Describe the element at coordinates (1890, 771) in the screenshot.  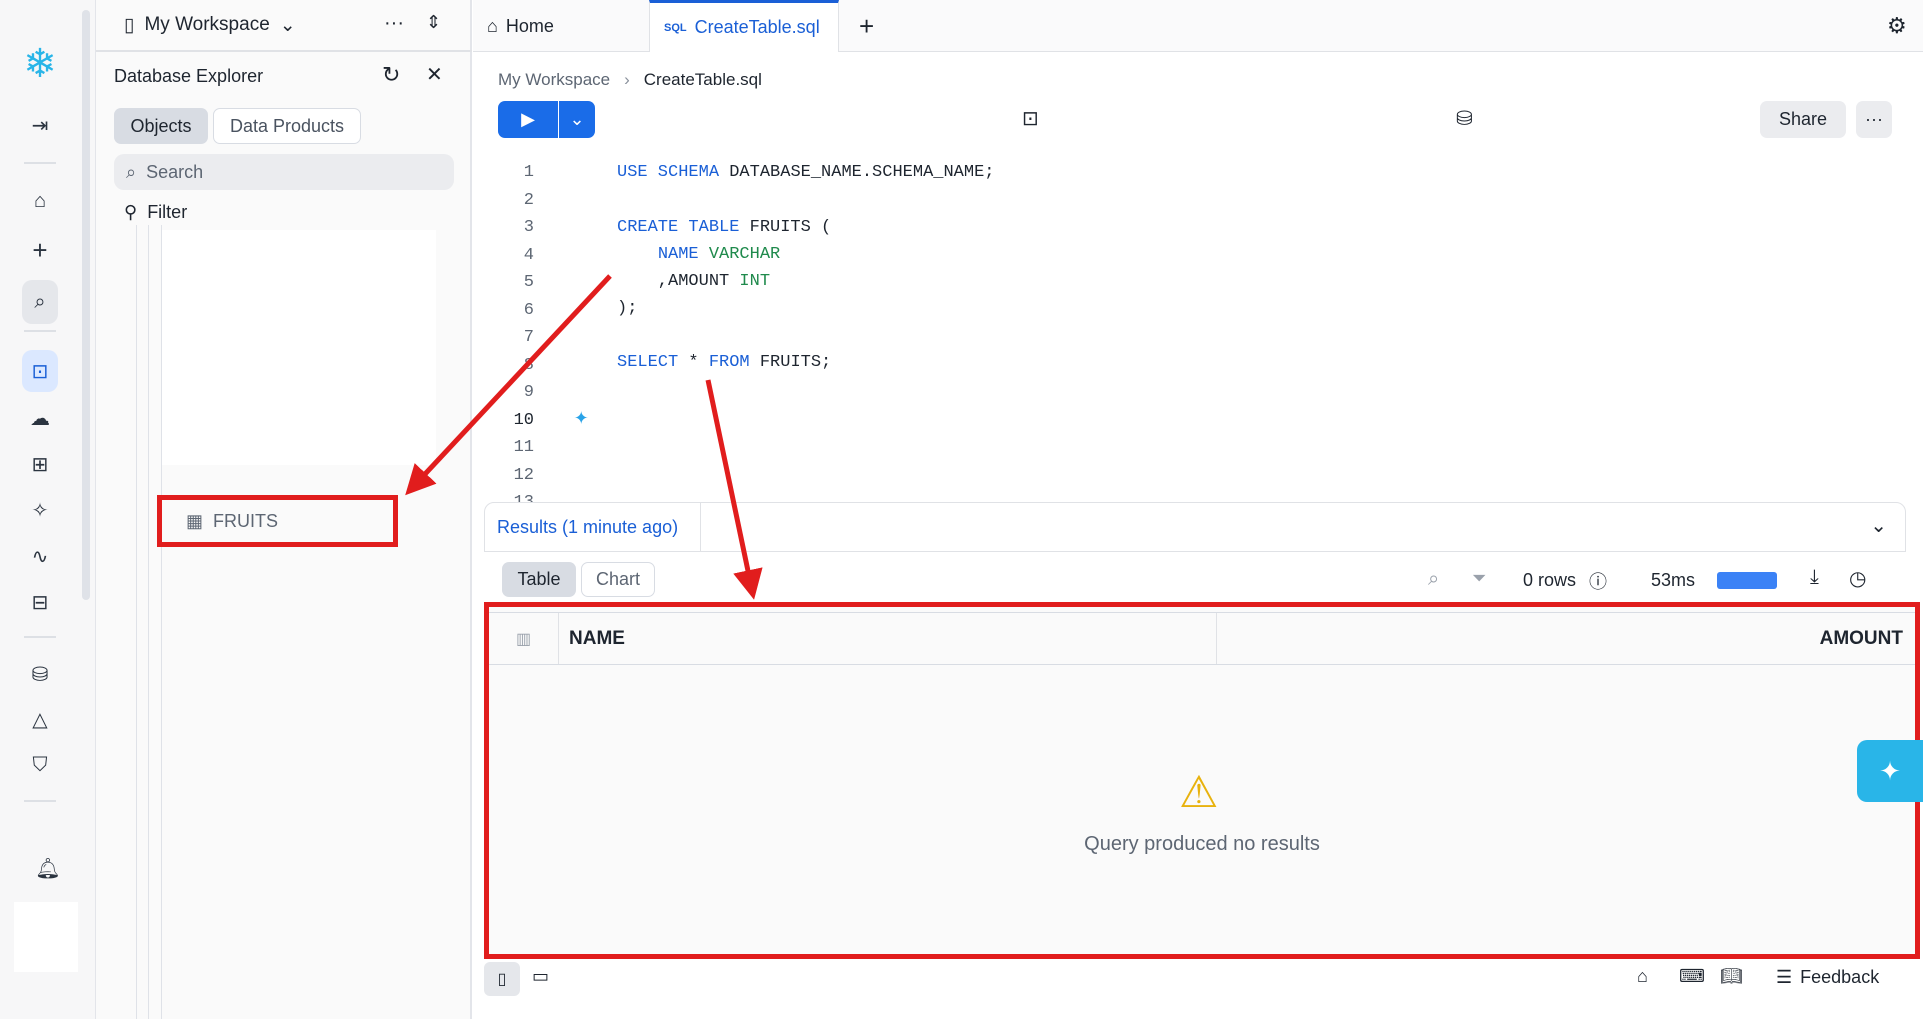
I see `ai-assistant-button: ✦` at that location.